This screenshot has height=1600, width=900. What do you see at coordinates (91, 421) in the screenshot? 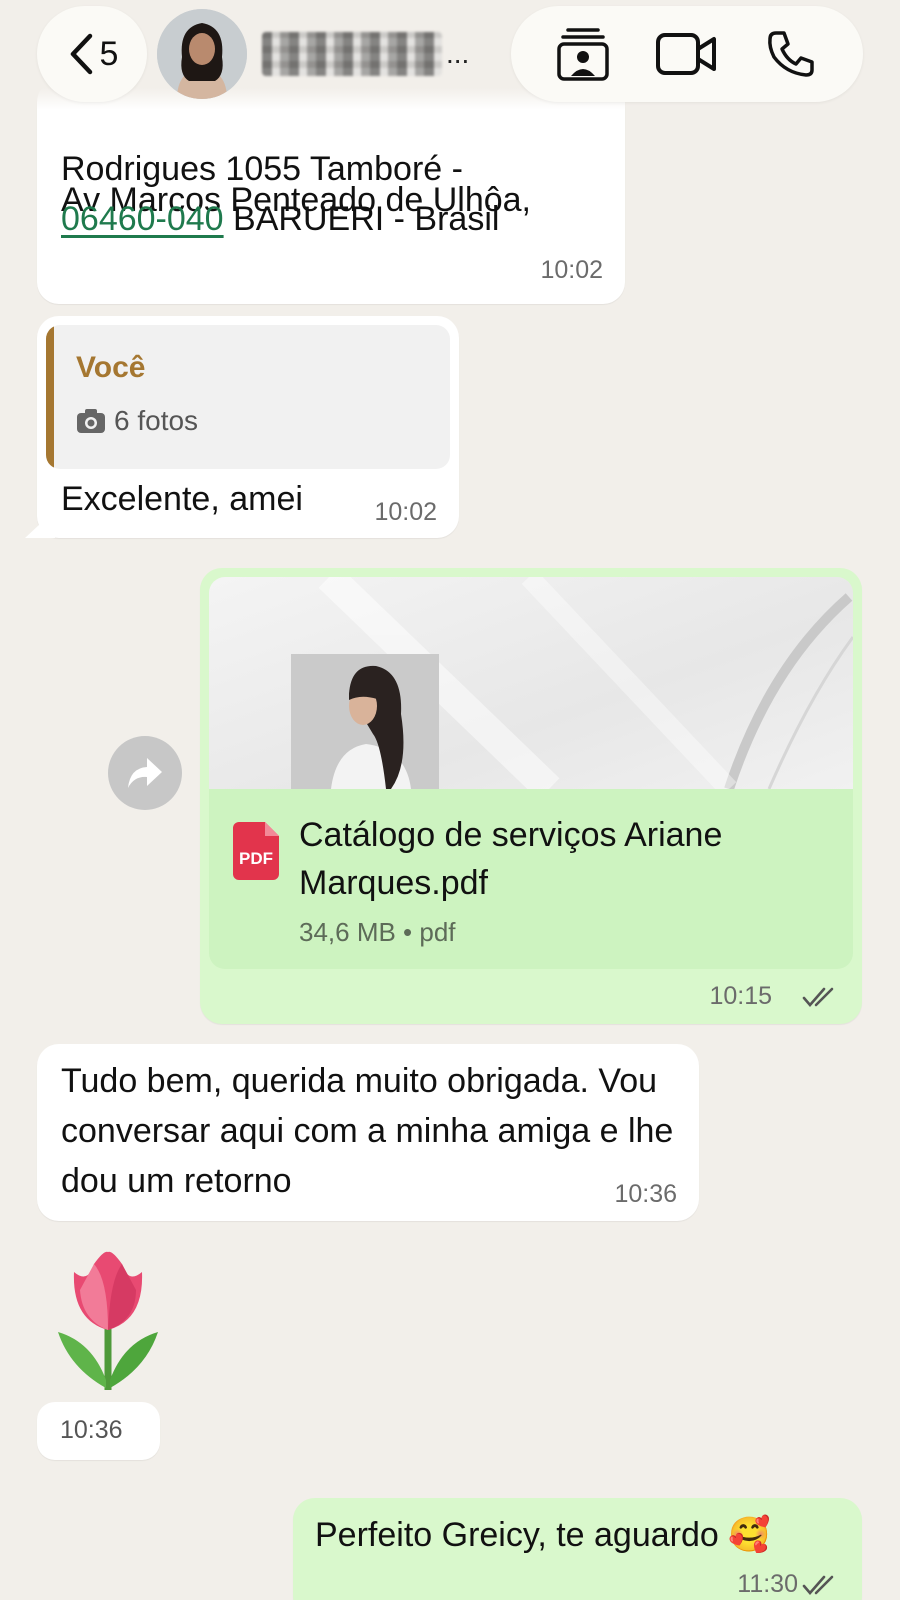
I see `camera-icon` at bounding box center [91, 421].